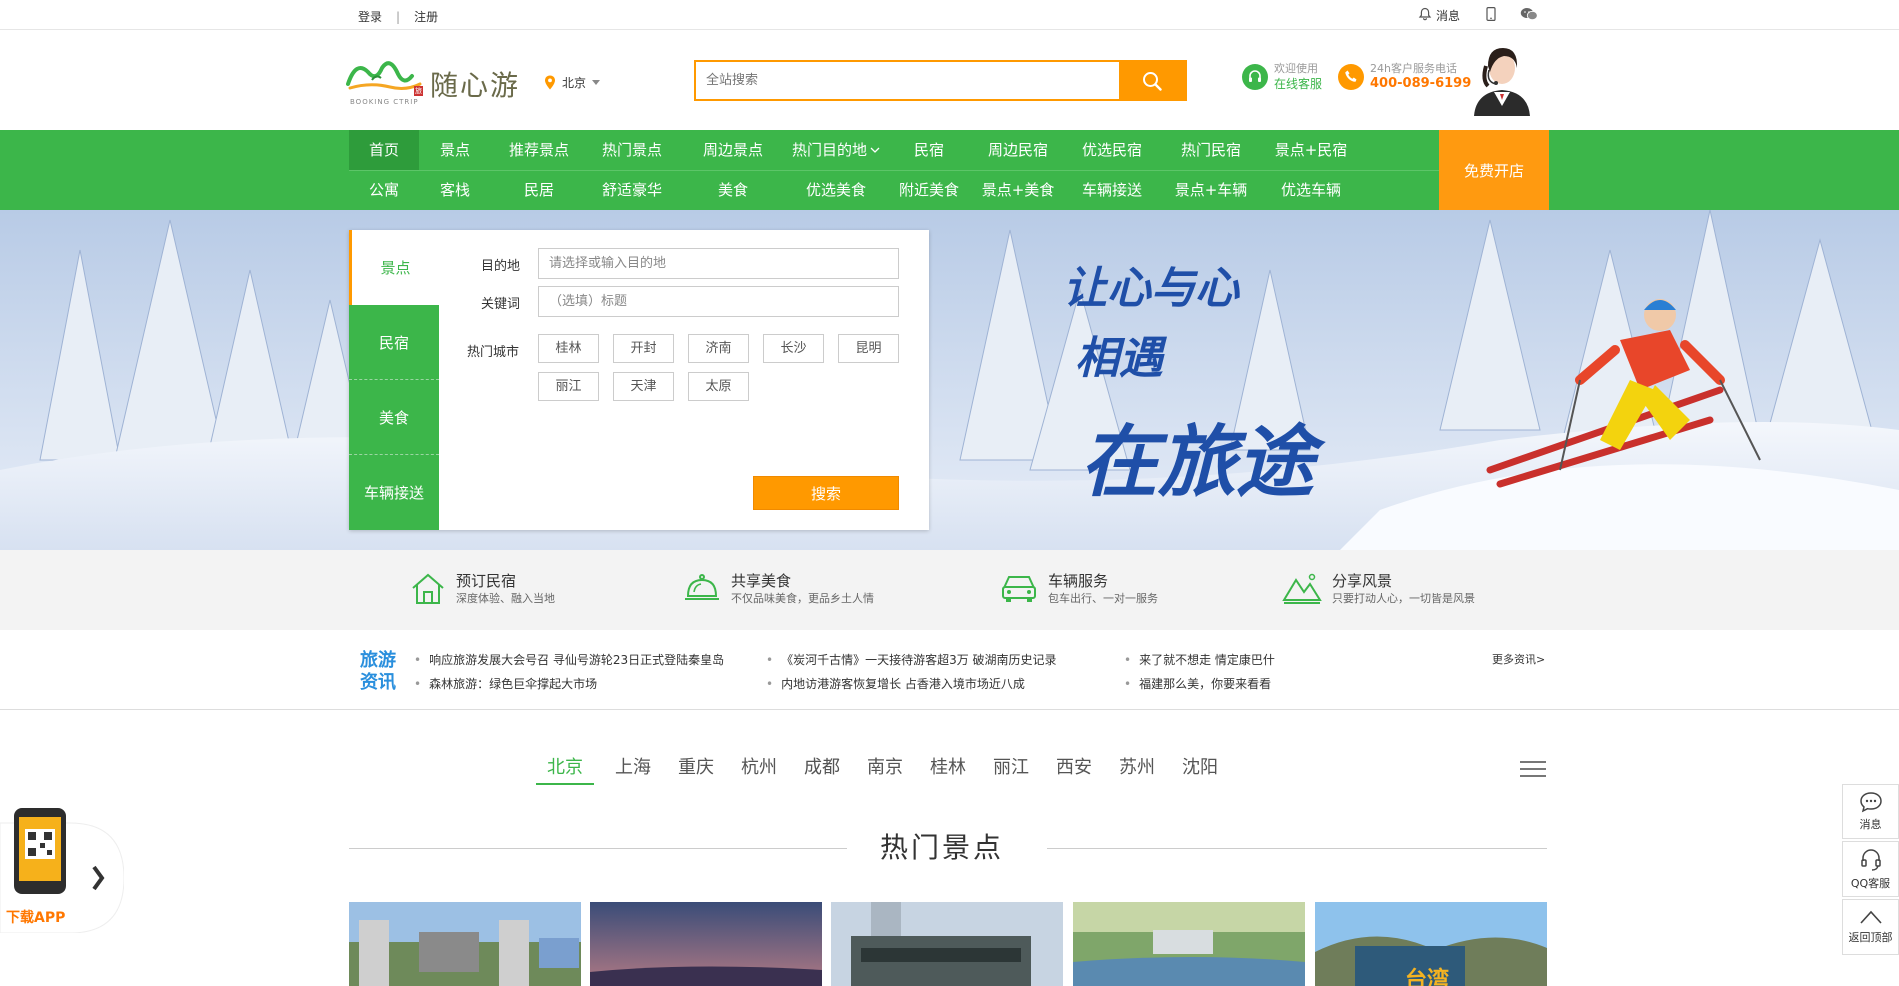 The height and width of the screenshot is (986, 1899). What do you see at coordinates (733, 150) in the screenshot?
I see `nav-item: 周边景点` at bounding box center [733, 150].